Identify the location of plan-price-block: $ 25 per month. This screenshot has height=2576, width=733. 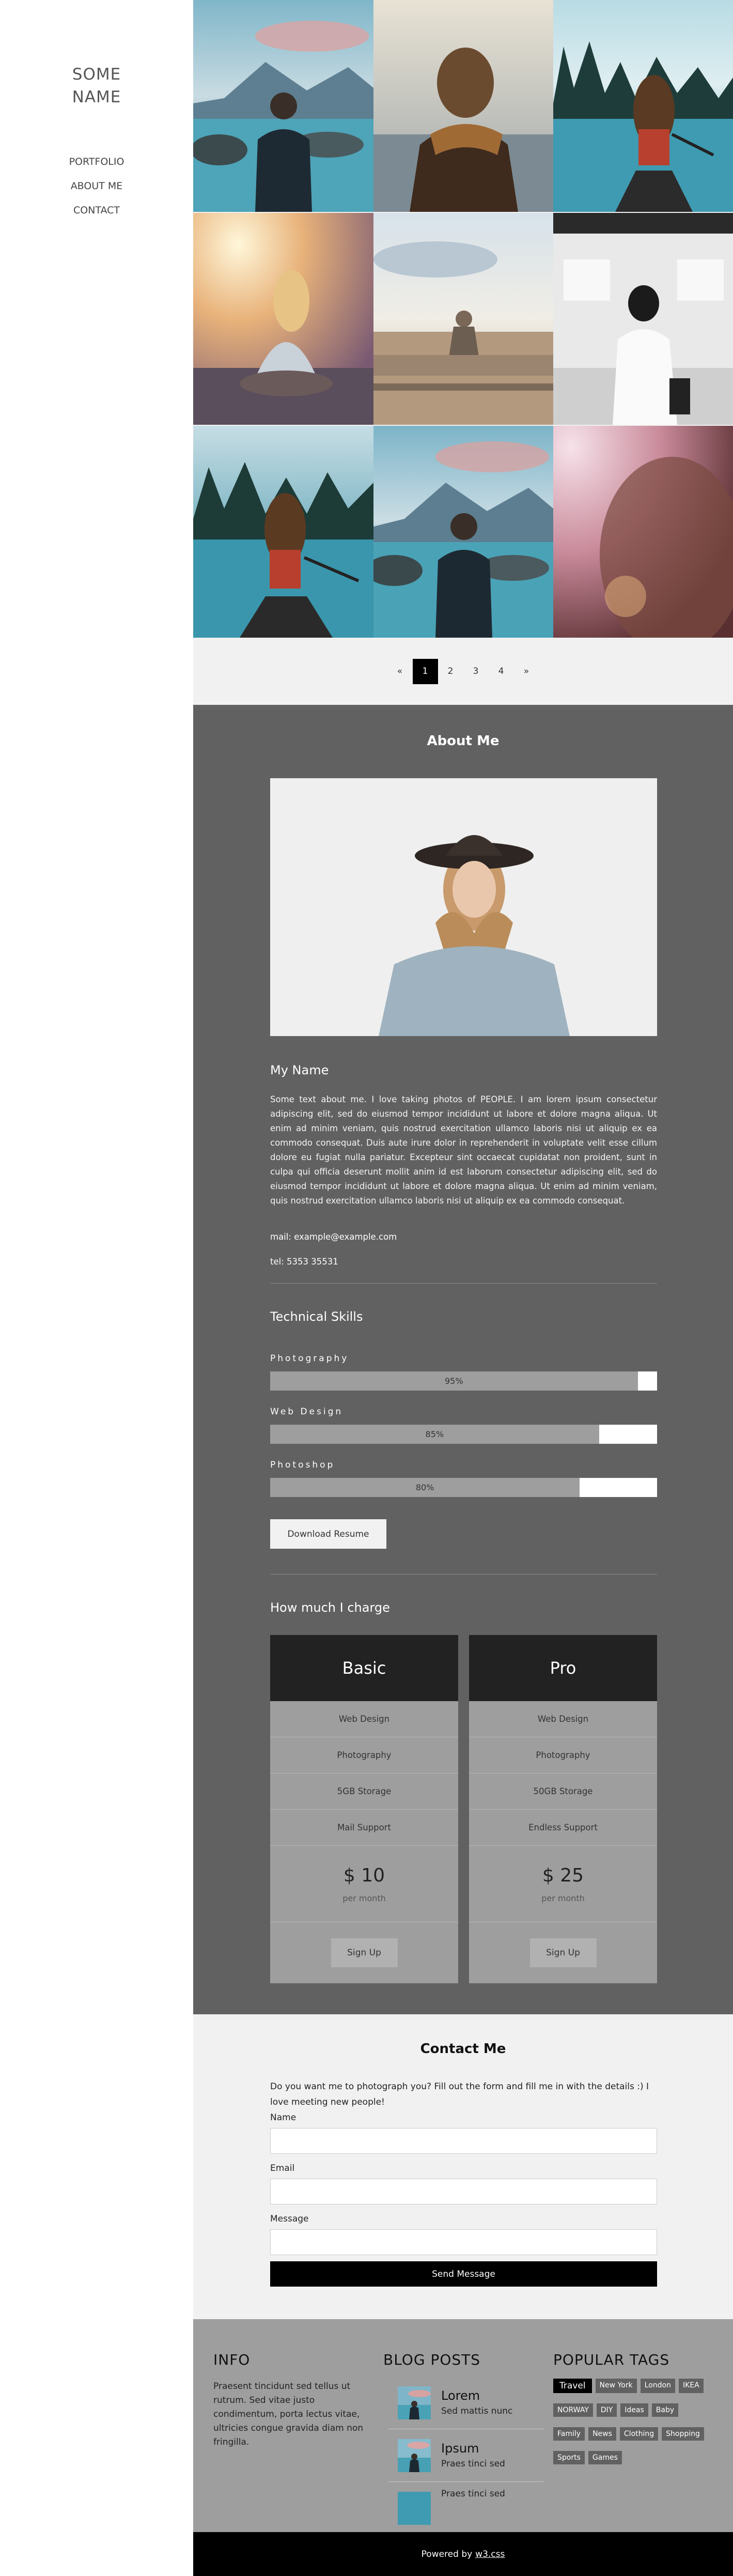
(563, 1884).